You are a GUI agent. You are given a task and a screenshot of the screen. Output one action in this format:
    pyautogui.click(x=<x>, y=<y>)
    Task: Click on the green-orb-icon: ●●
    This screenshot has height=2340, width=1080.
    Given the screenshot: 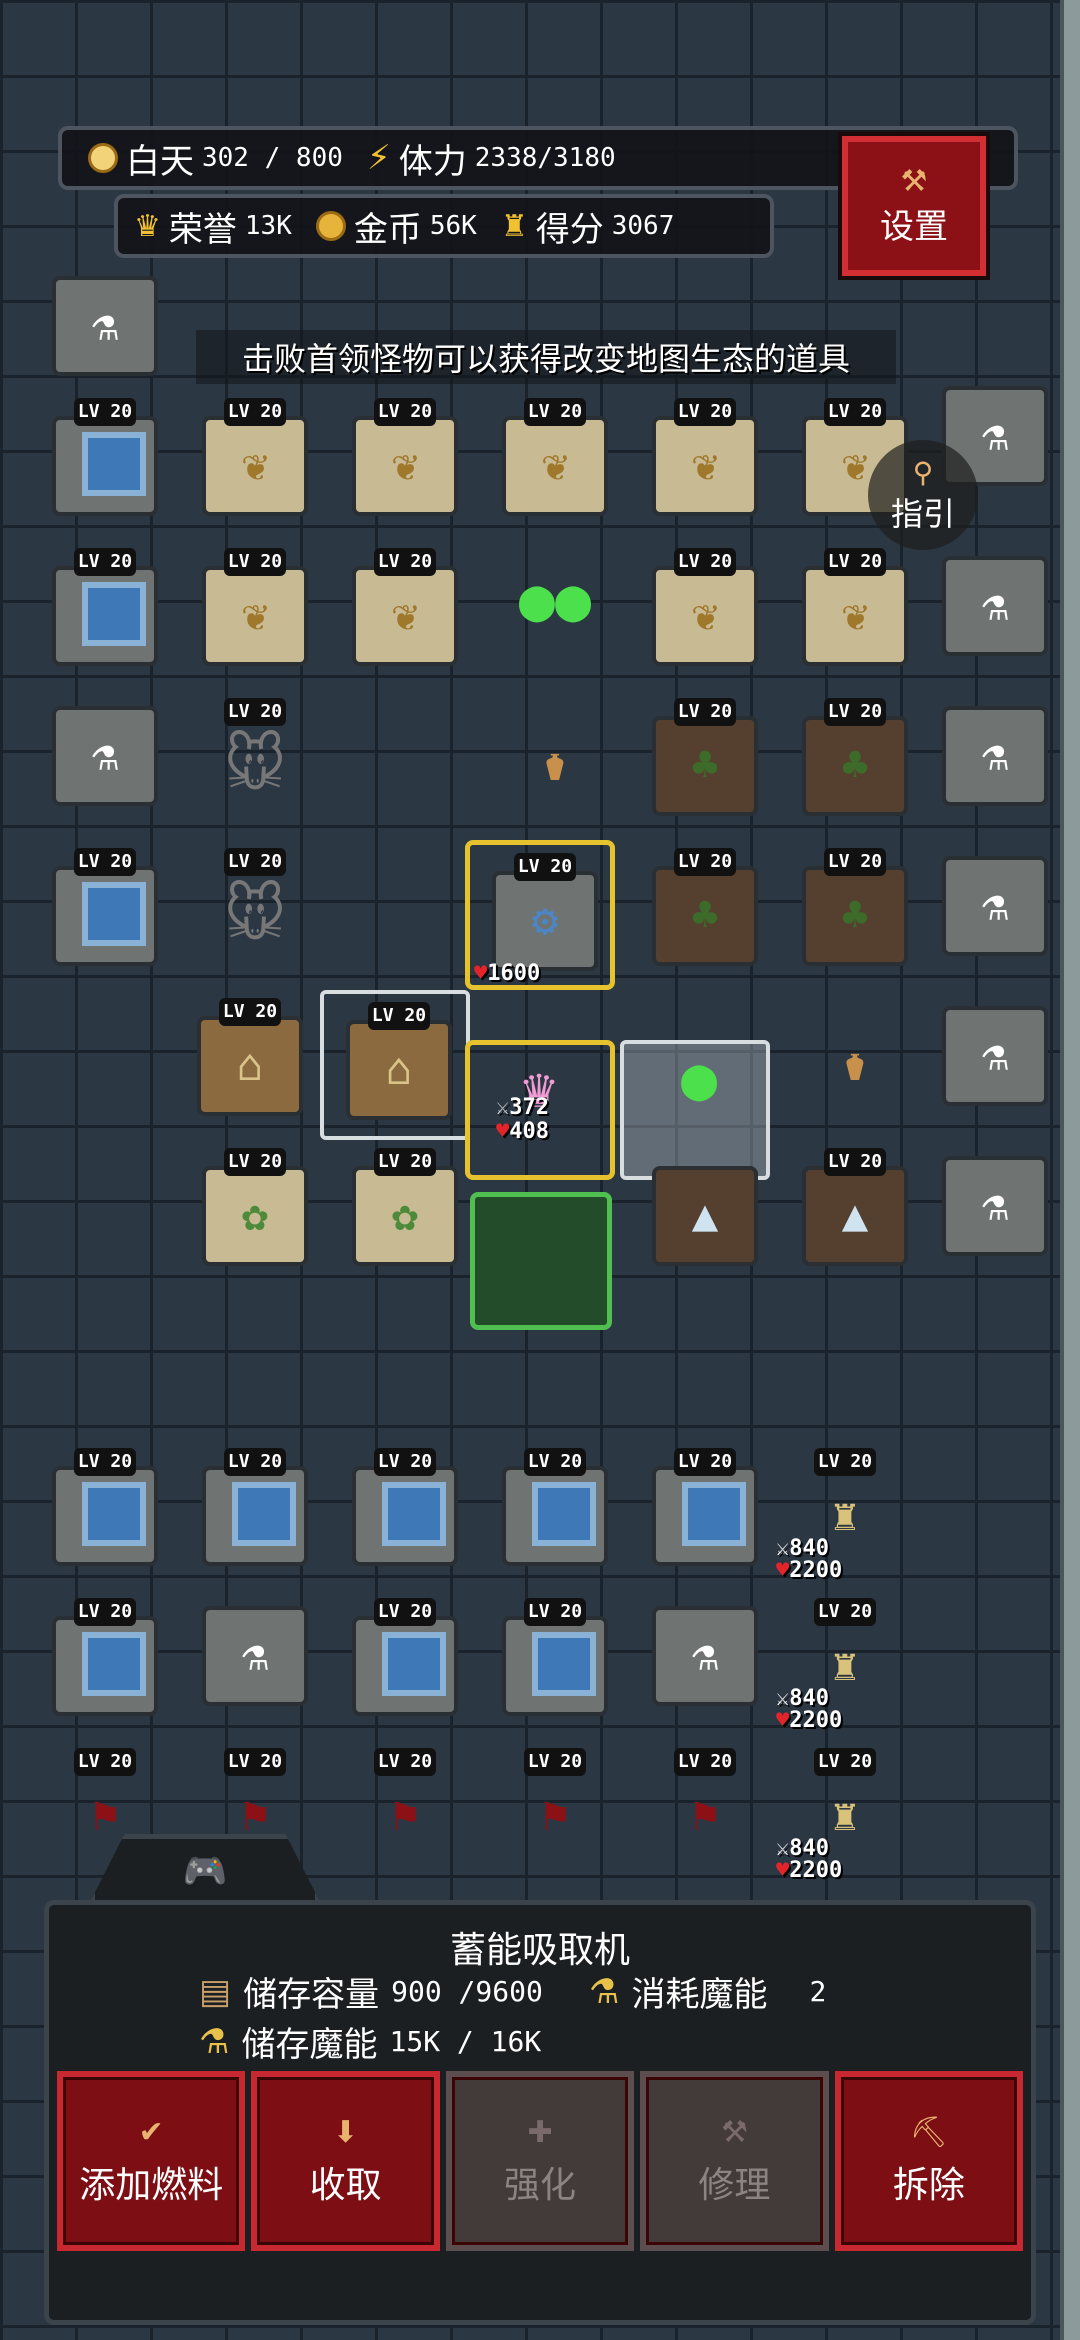 What is the action you would take?
    pyautogui.click(x=555, y=600)
    